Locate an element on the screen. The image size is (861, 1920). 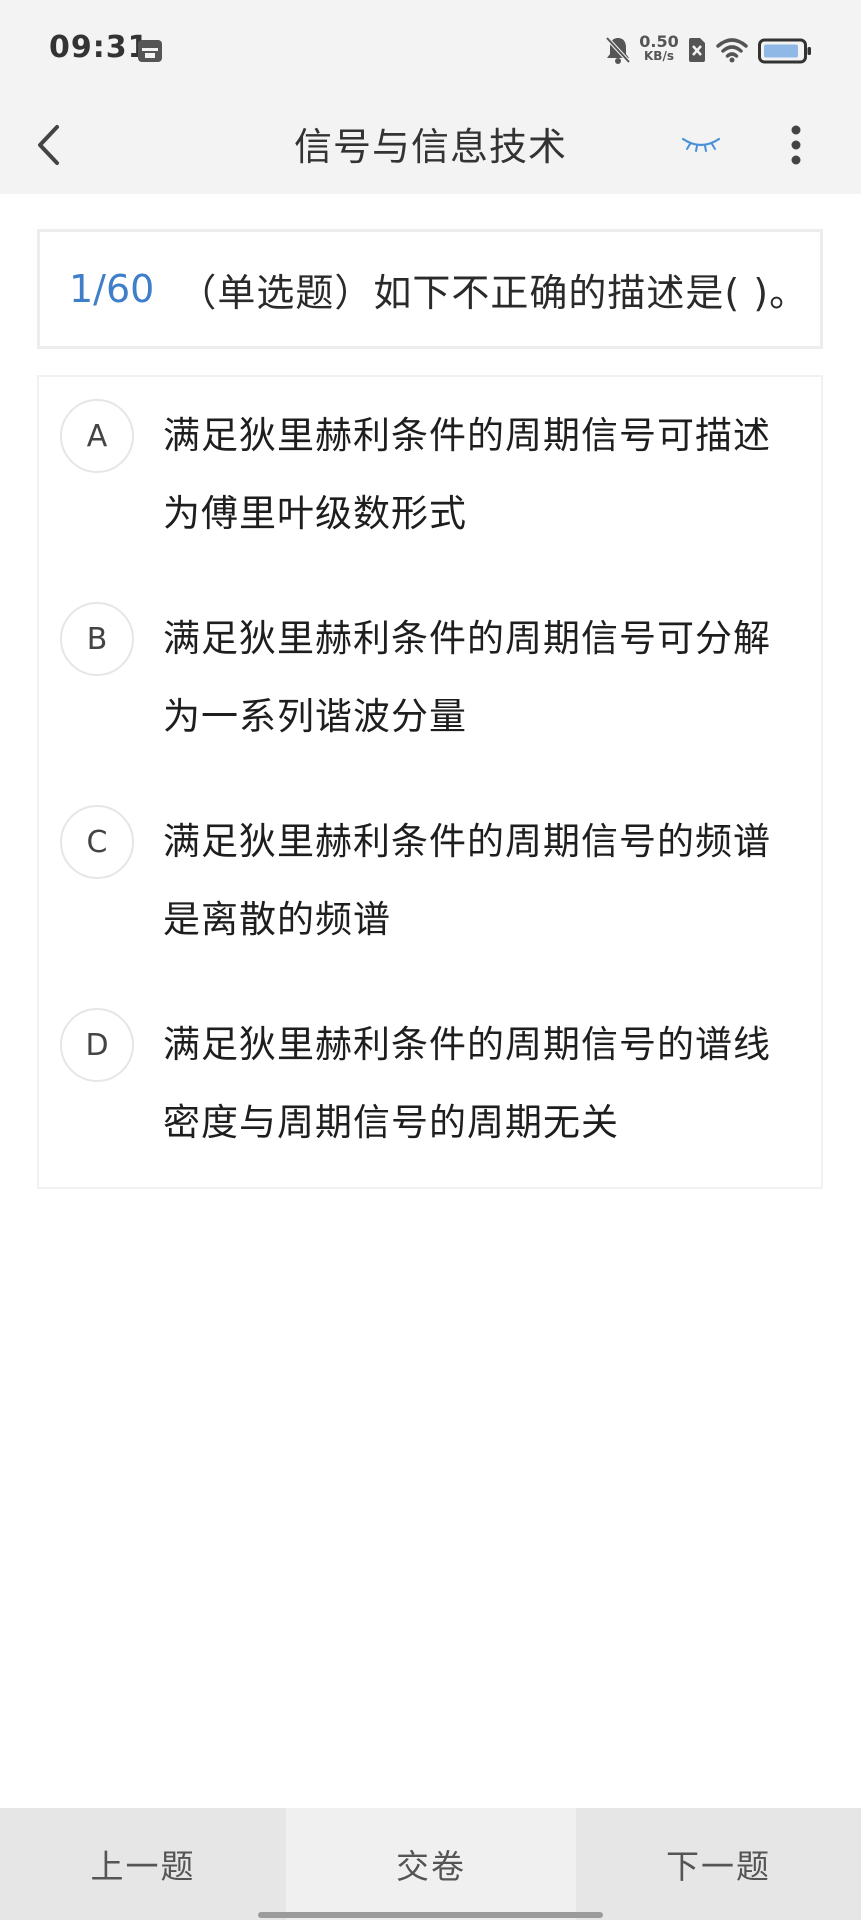
question-card: 1/60 （单选题）如下不正确的描述是( )。 is located at coordinates (430, 289).